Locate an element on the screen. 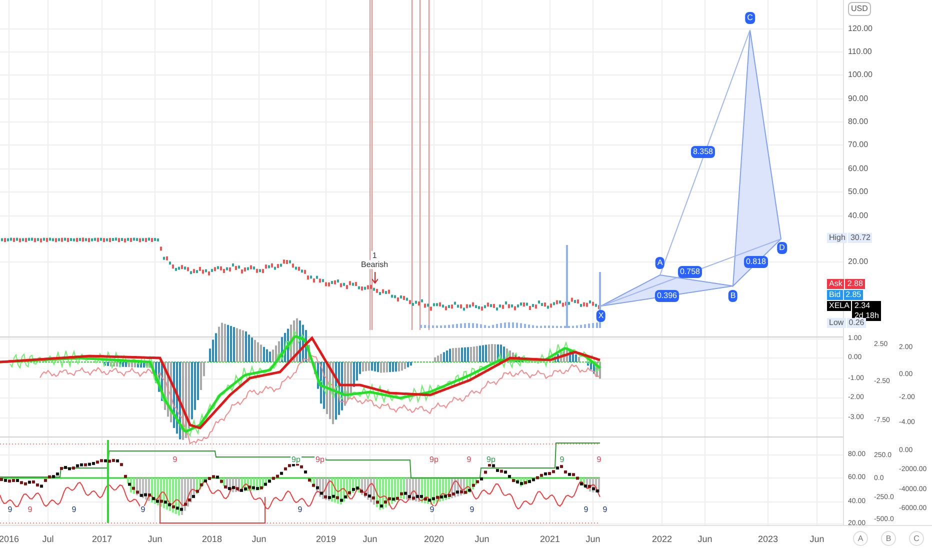 This screenshot has width=932, height=550. price-axis-label: 20.00 is located at coordinates (858, 262).